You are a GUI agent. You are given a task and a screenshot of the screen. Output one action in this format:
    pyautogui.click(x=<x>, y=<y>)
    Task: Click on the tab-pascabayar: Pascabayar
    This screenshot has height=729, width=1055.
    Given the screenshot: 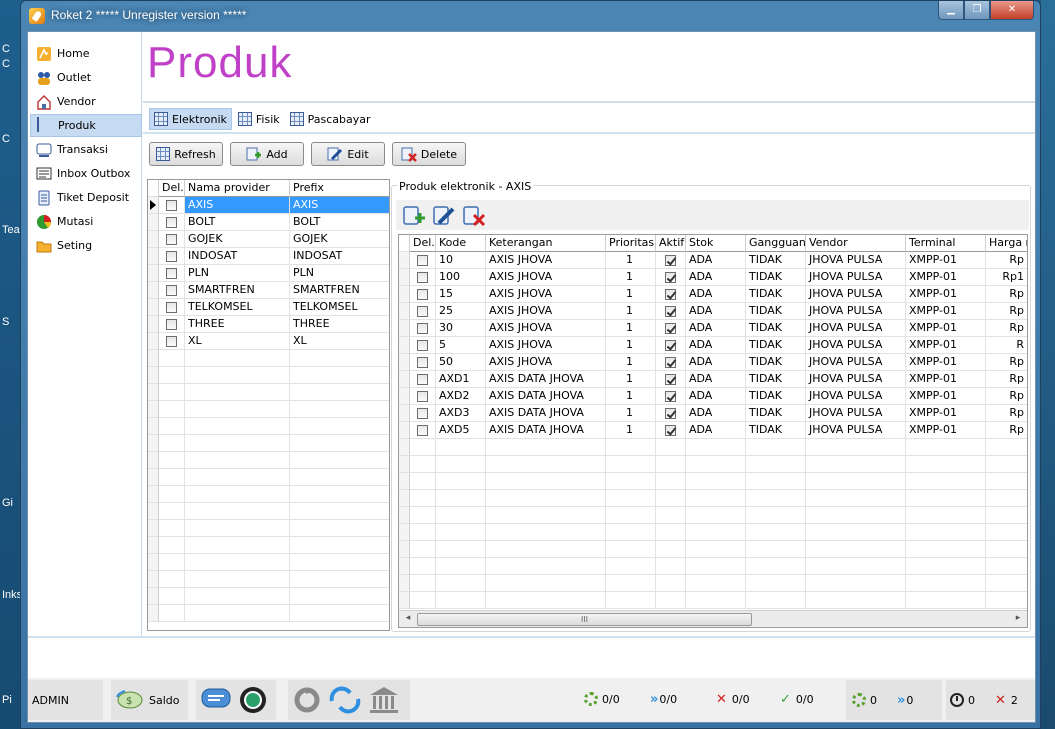 What is the action you would take?
    pyautogui.click(x=330, y=119)
    